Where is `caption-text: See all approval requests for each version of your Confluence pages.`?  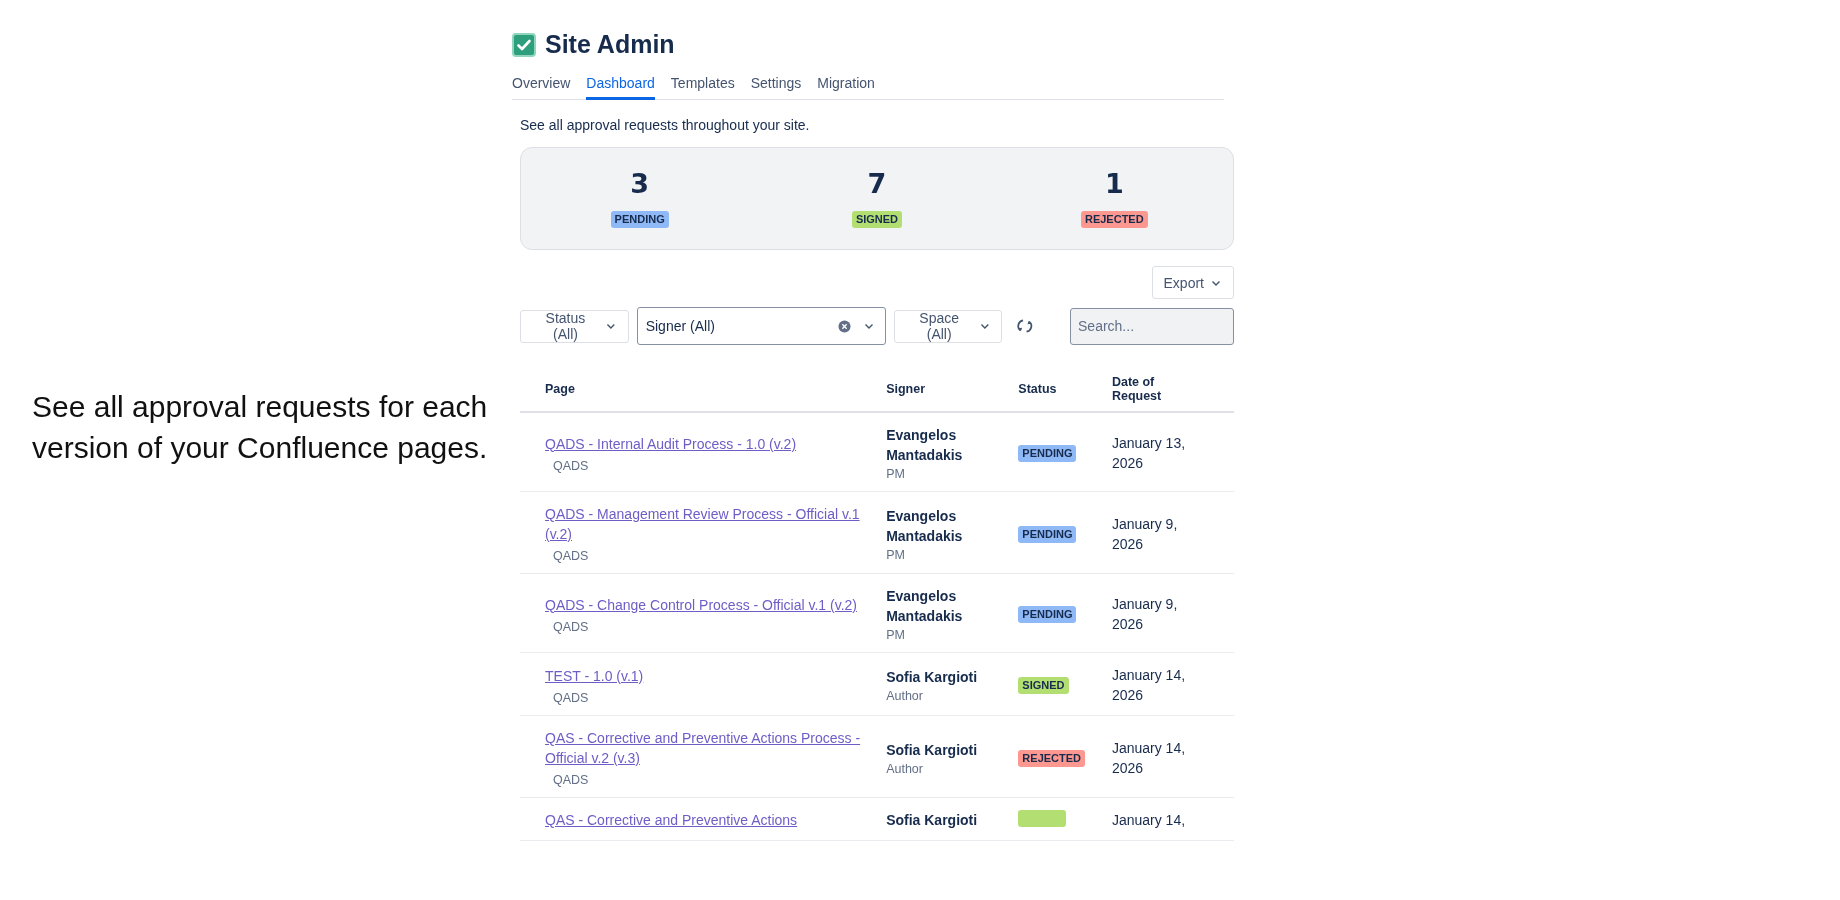
caption-text: See all approval requests for each version of your Confluence pages. is located at coordinates (260, 427).